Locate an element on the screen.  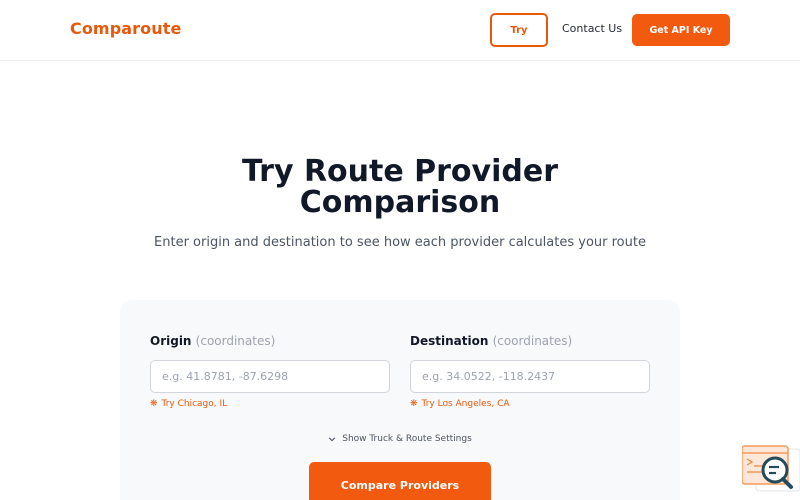
try-chicago-link: ❋ Try Chicago, IL is located at coordinates (188, 404).